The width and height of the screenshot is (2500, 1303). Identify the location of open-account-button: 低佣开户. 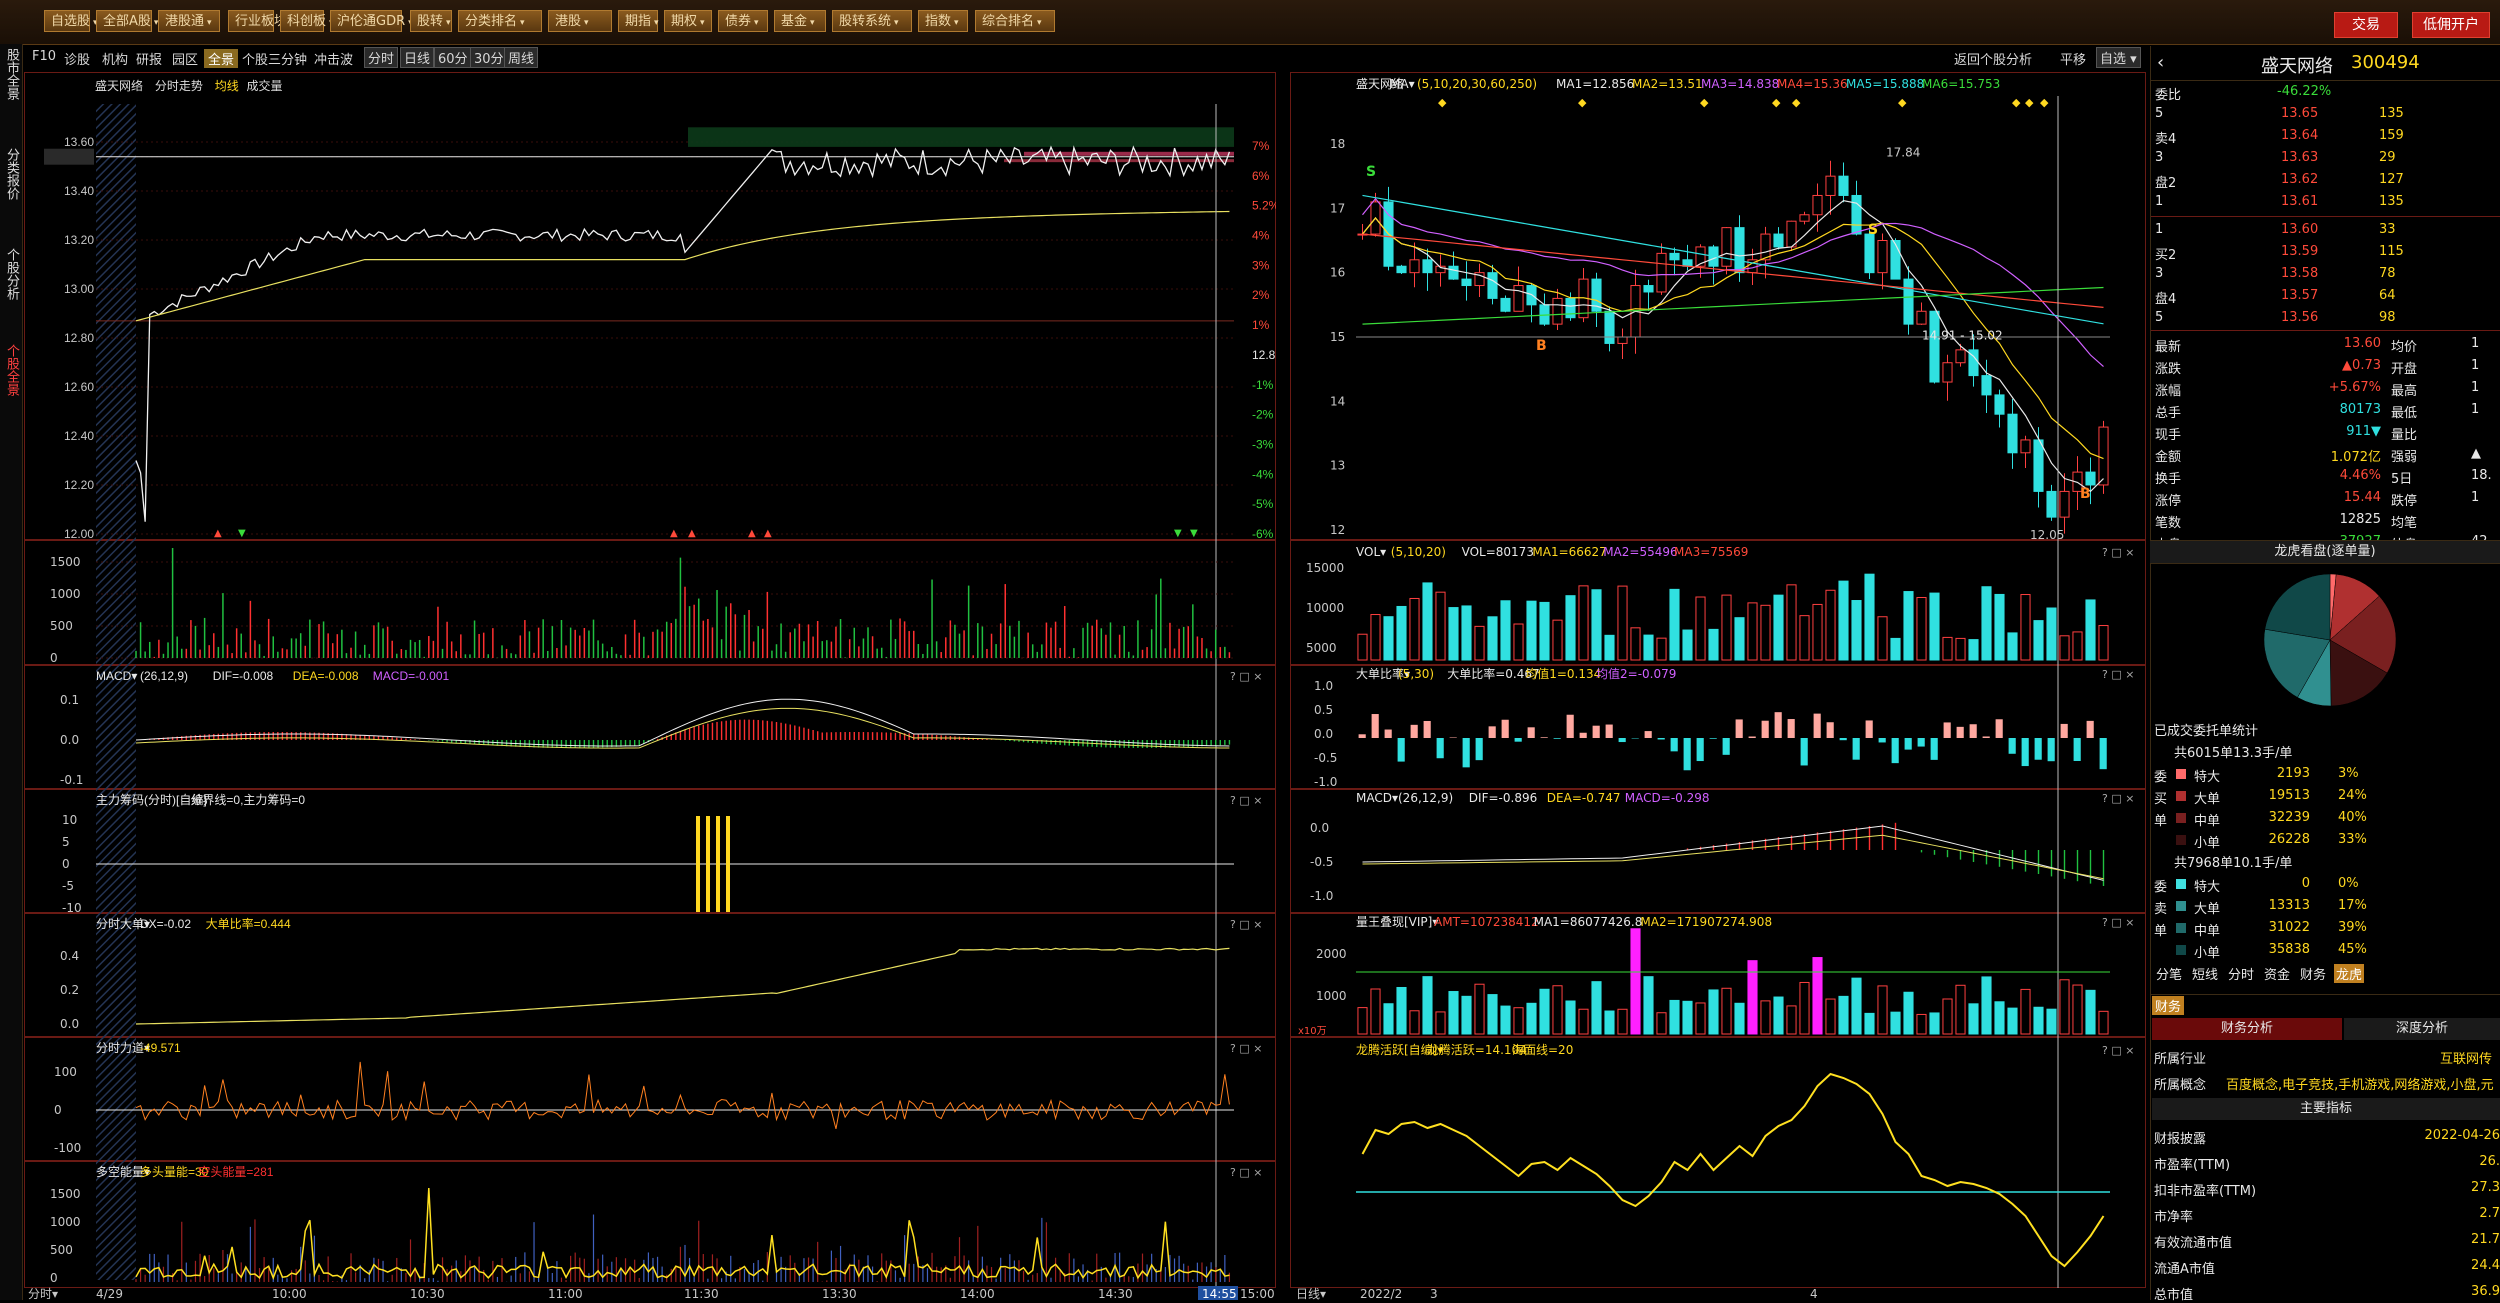
(2451, 25).